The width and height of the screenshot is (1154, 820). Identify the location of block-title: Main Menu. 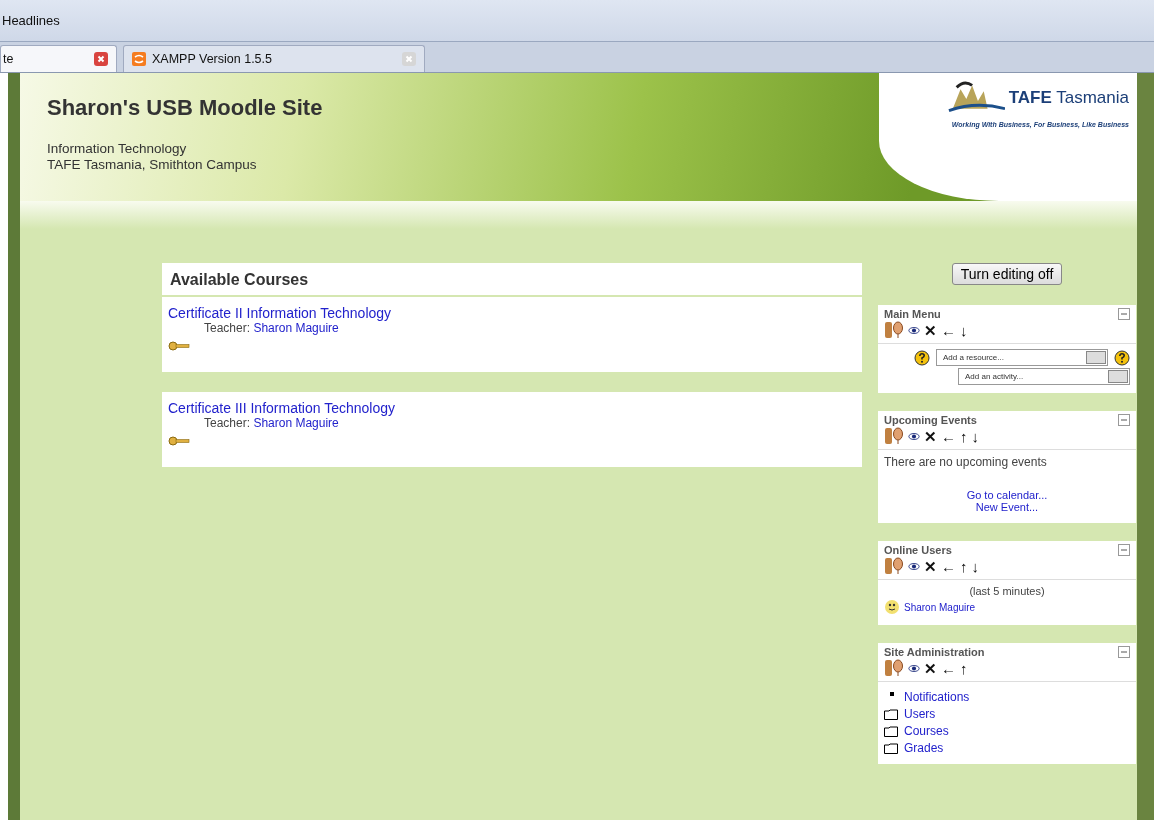
(912, 314).